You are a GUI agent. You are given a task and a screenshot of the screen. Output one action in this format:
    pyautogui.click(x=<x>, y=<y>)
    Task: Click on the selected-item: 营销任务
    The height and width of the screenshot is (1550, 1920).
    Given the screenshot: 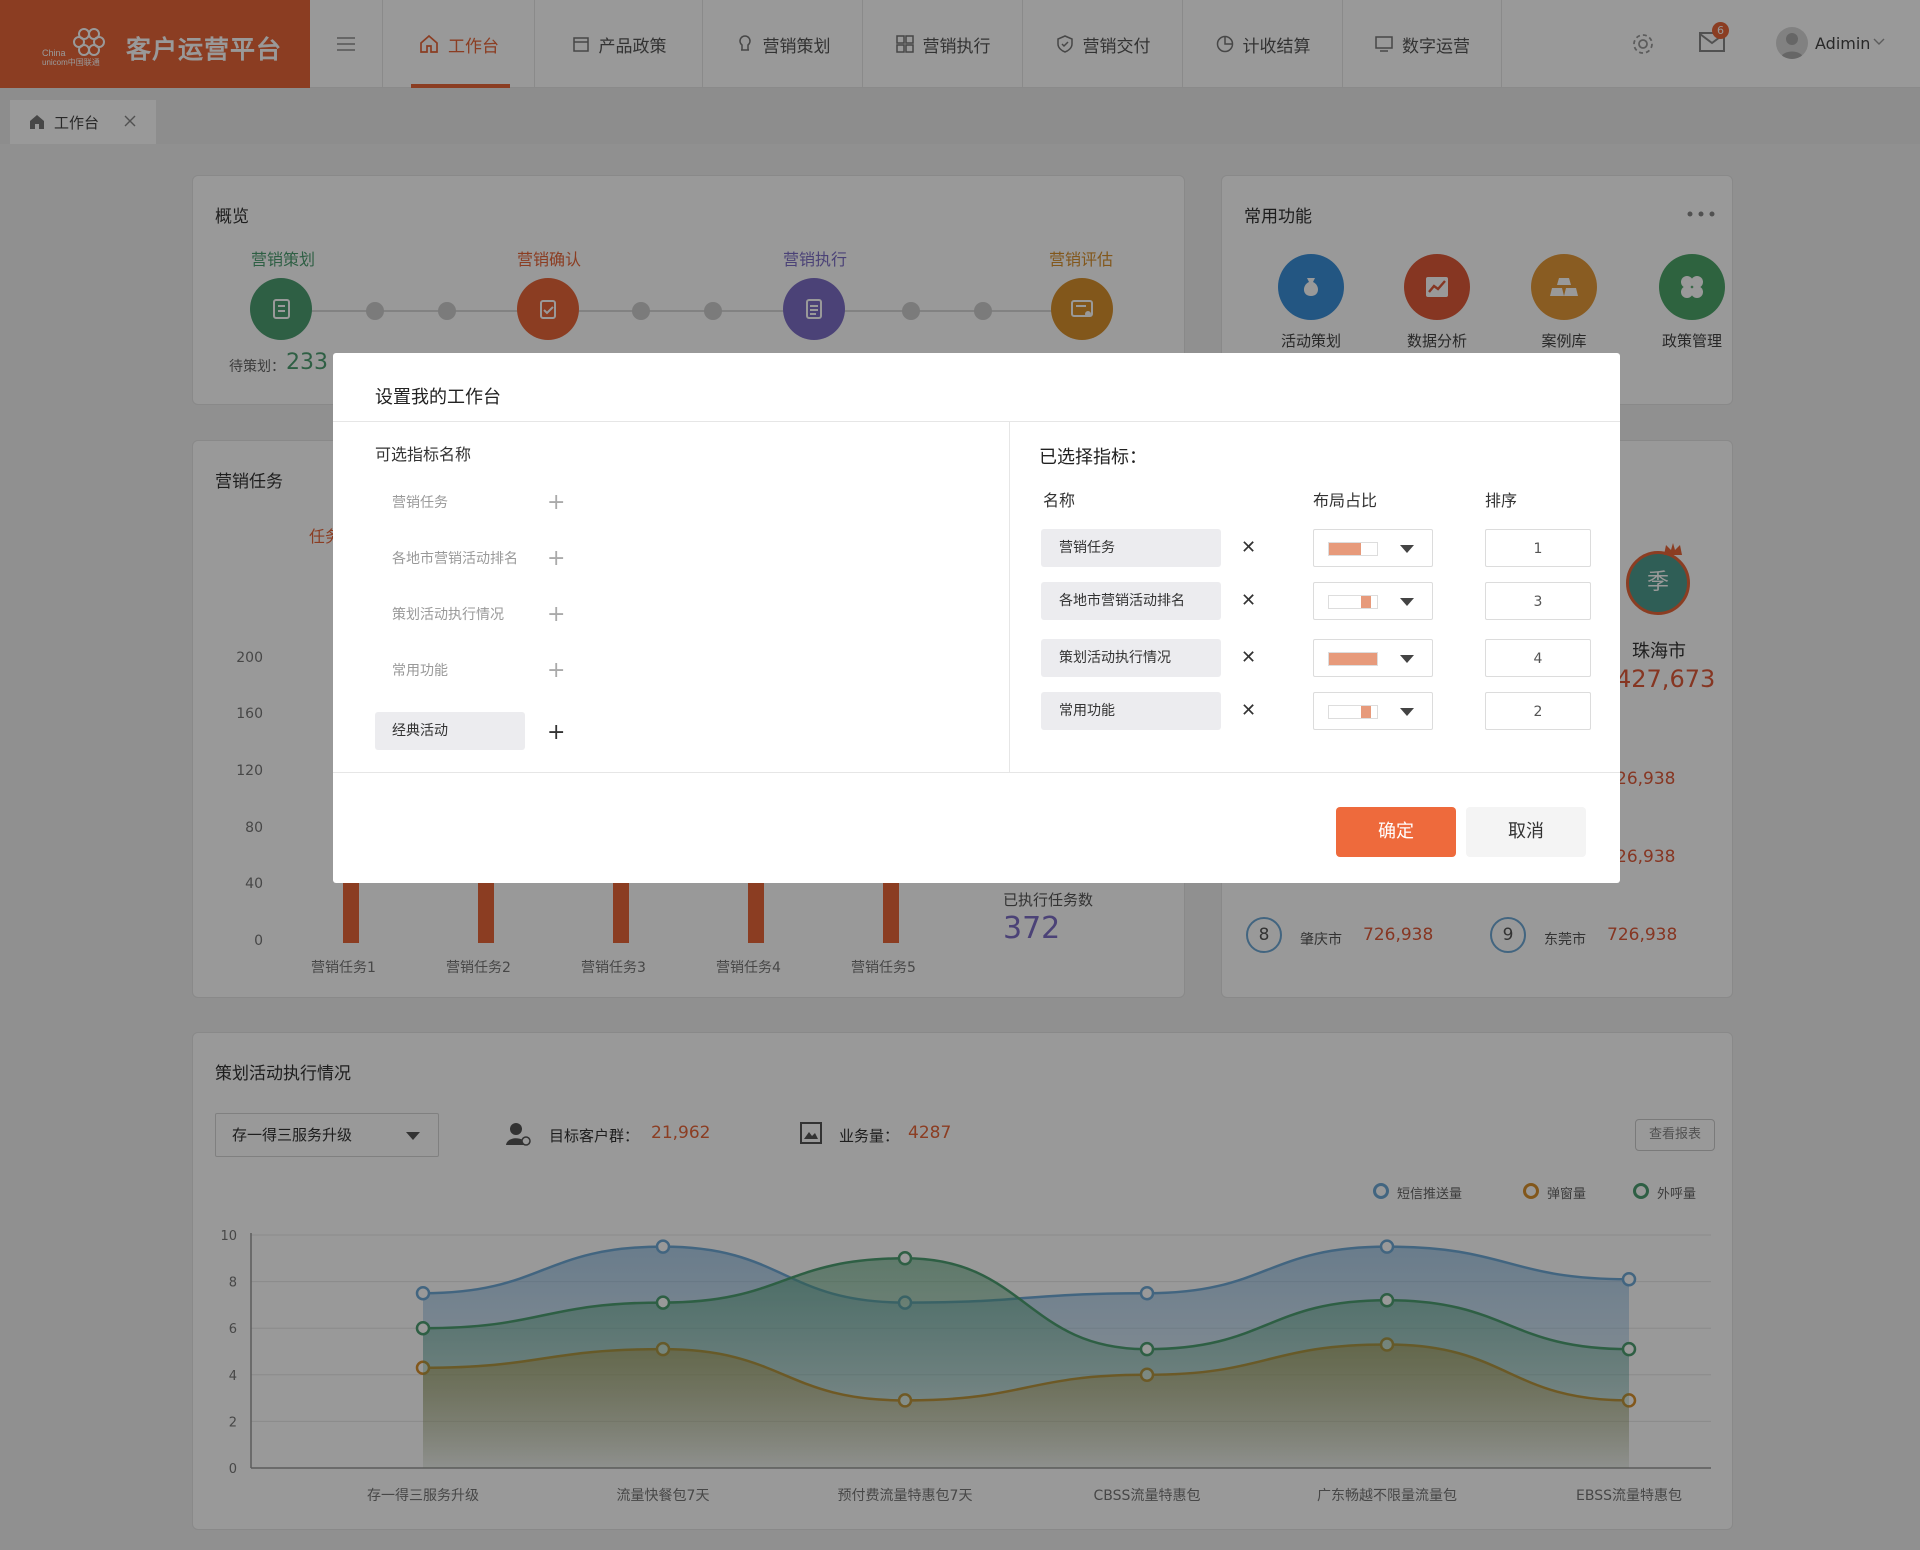 What is the action you would take?
    pyautogui.click(x=1131, y=548)
    